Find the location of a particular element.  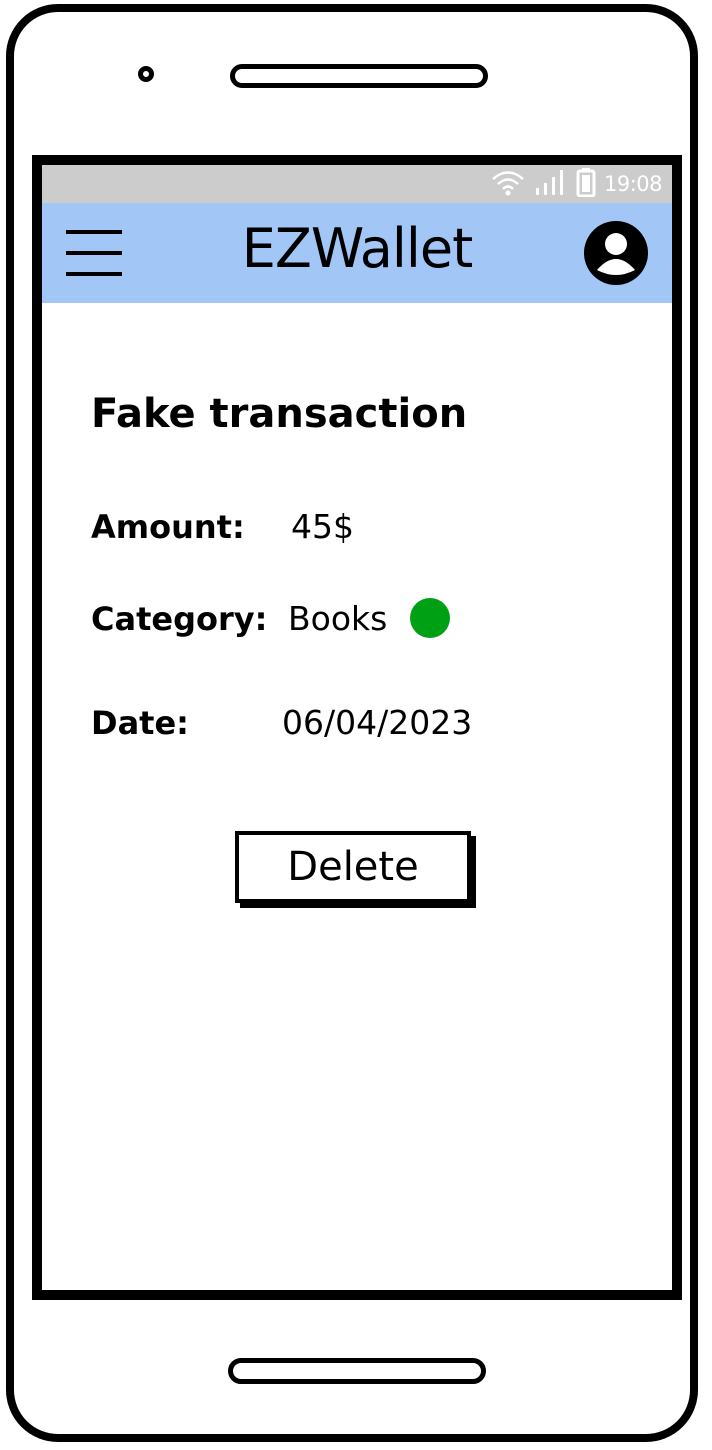

category-label: Category: is located at coordinates (179, 619).